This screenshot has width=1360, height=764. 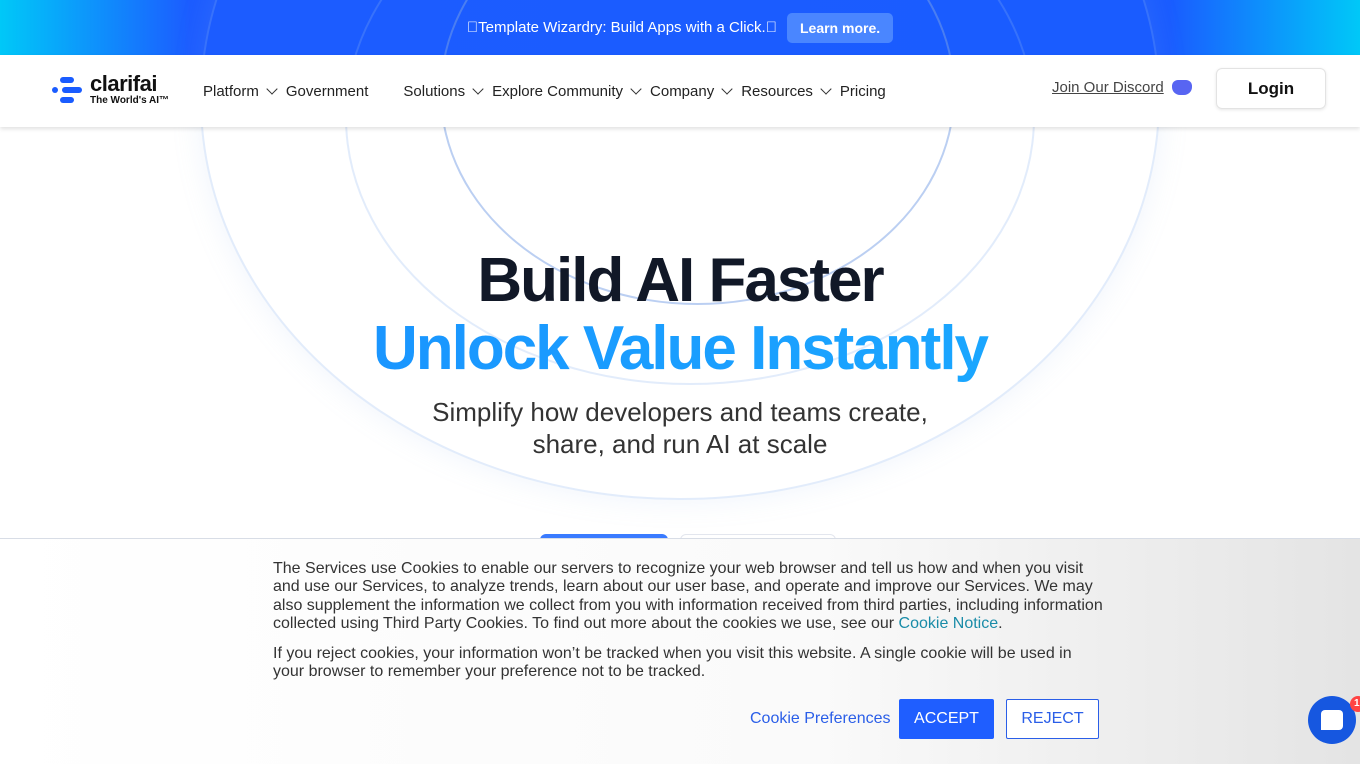 I want to click on login-button: Login, so click(x=1271, y=88).